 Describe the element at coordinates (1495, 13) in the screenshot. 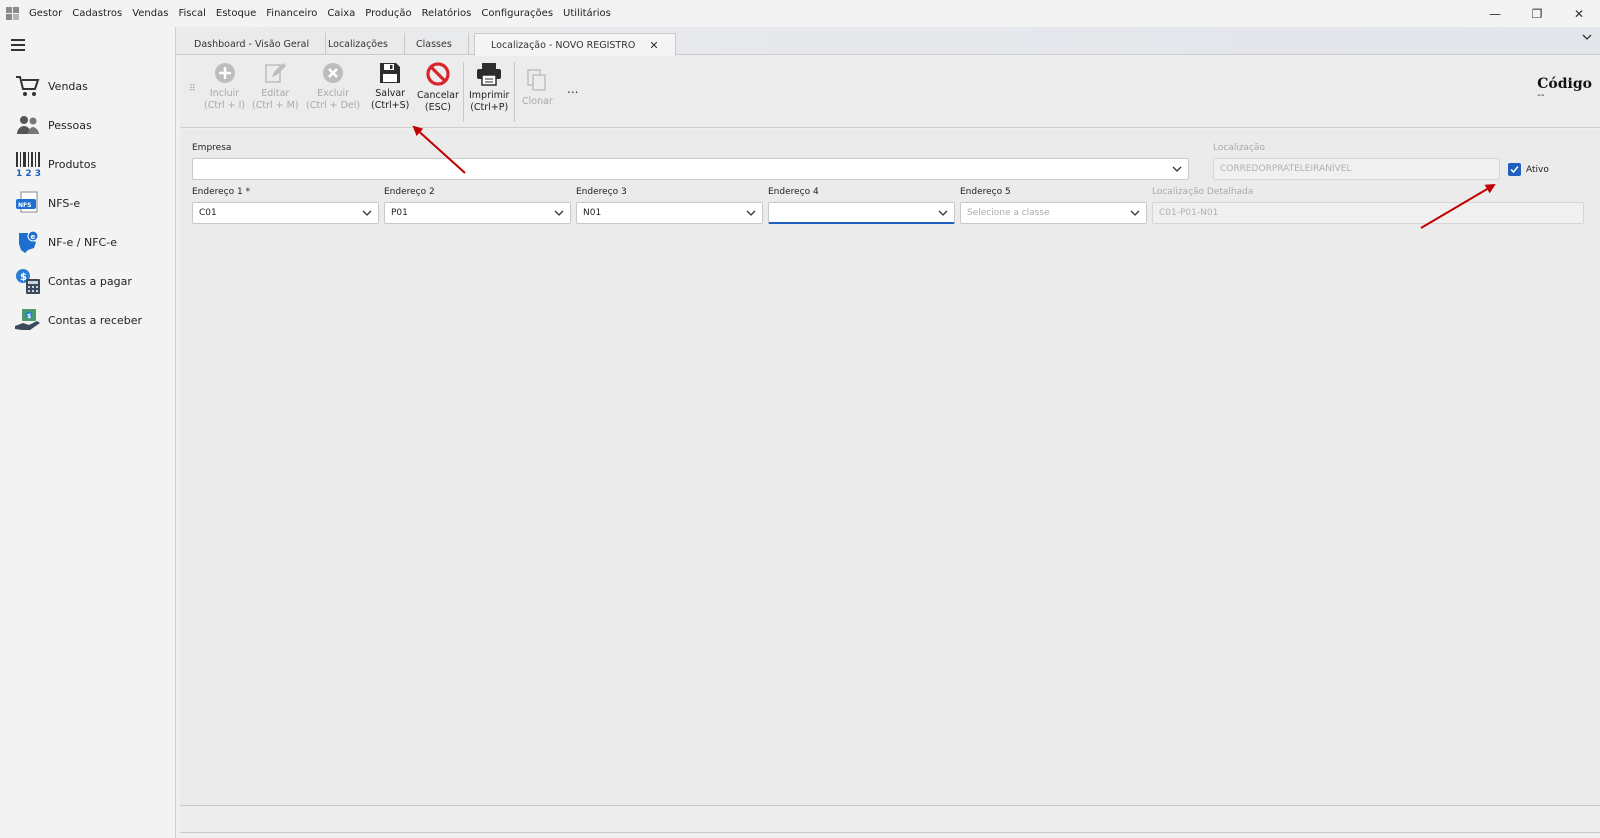

I see `minimize-button: —` at that location.